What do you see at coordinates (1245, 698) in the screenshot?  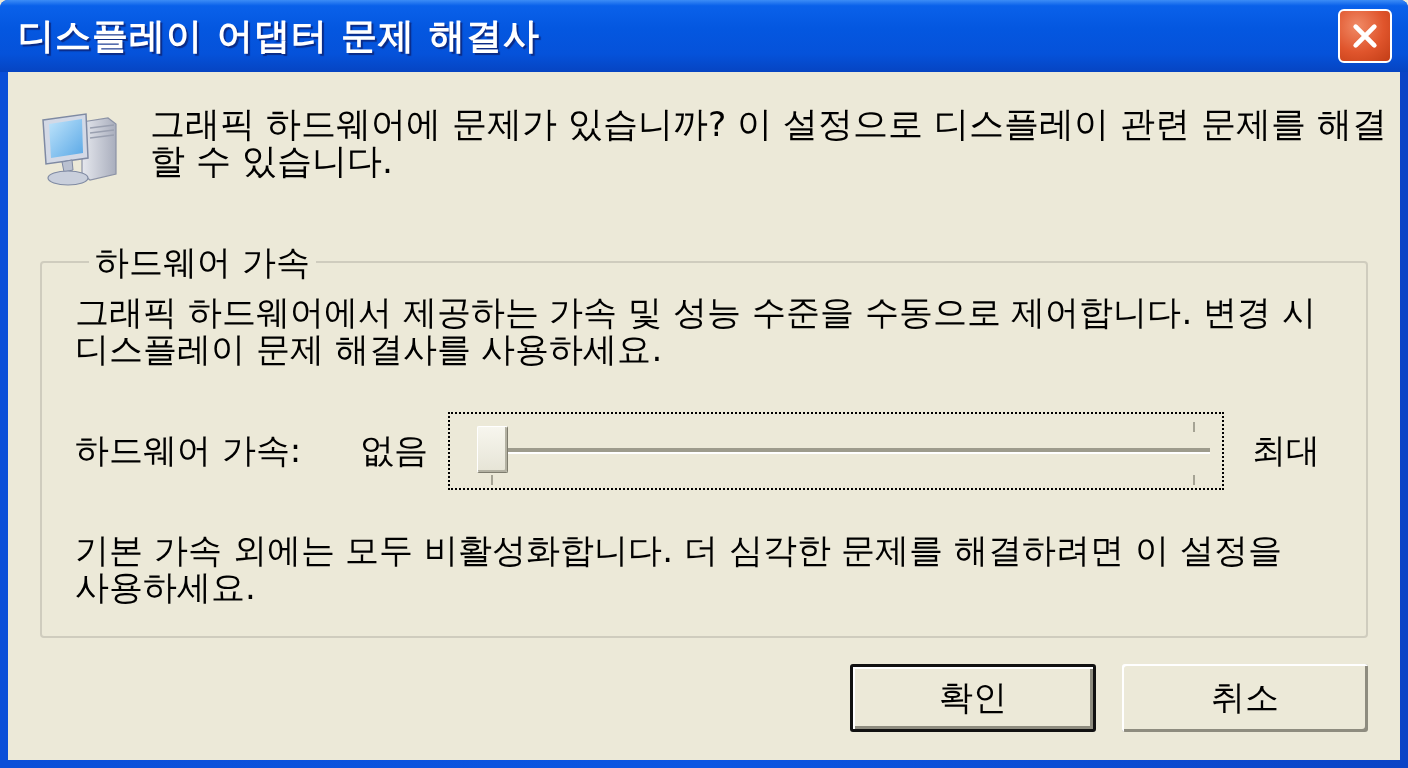 I see `cancel-button: 취소` at bounding box center [1245, 698].